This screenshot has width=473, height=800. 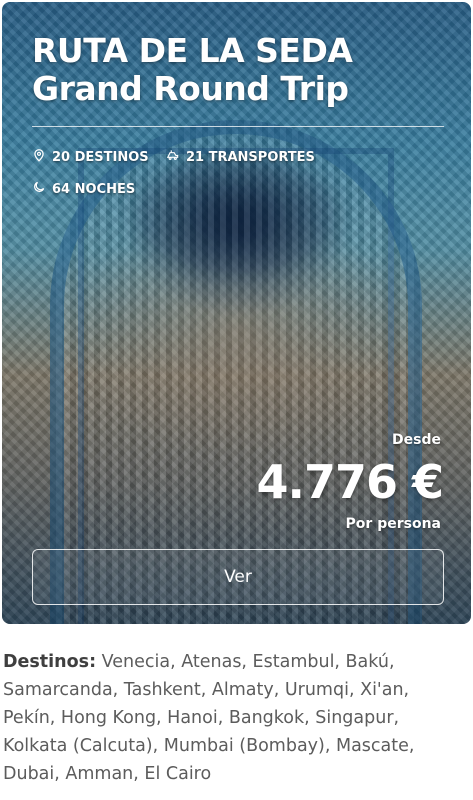 What do you see at coordinates (238, 577) in the screenshot?
I see `ver-button: Ver` at bounding box center [238, 577].